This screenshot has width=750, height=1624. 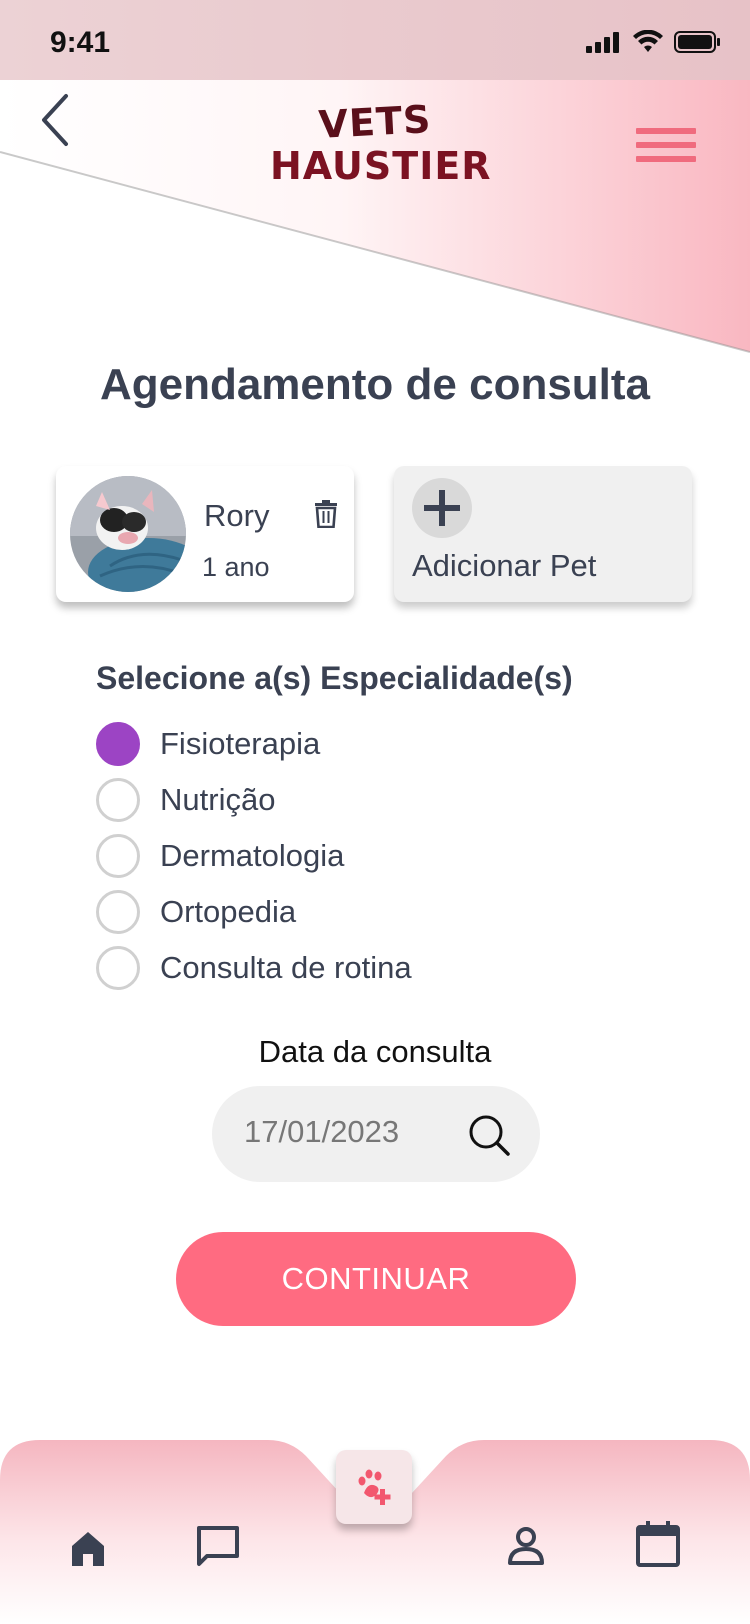 I want to click on pet-avatar, so click(x=128, y=534).